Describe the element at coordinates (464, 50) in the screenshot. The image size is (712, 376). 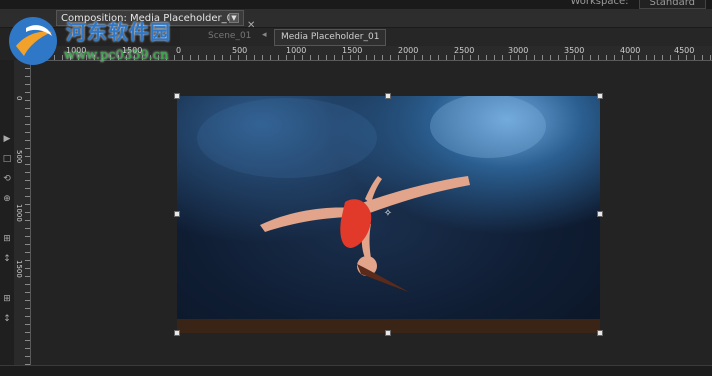
I see `ruler-number: 2500` at that location.